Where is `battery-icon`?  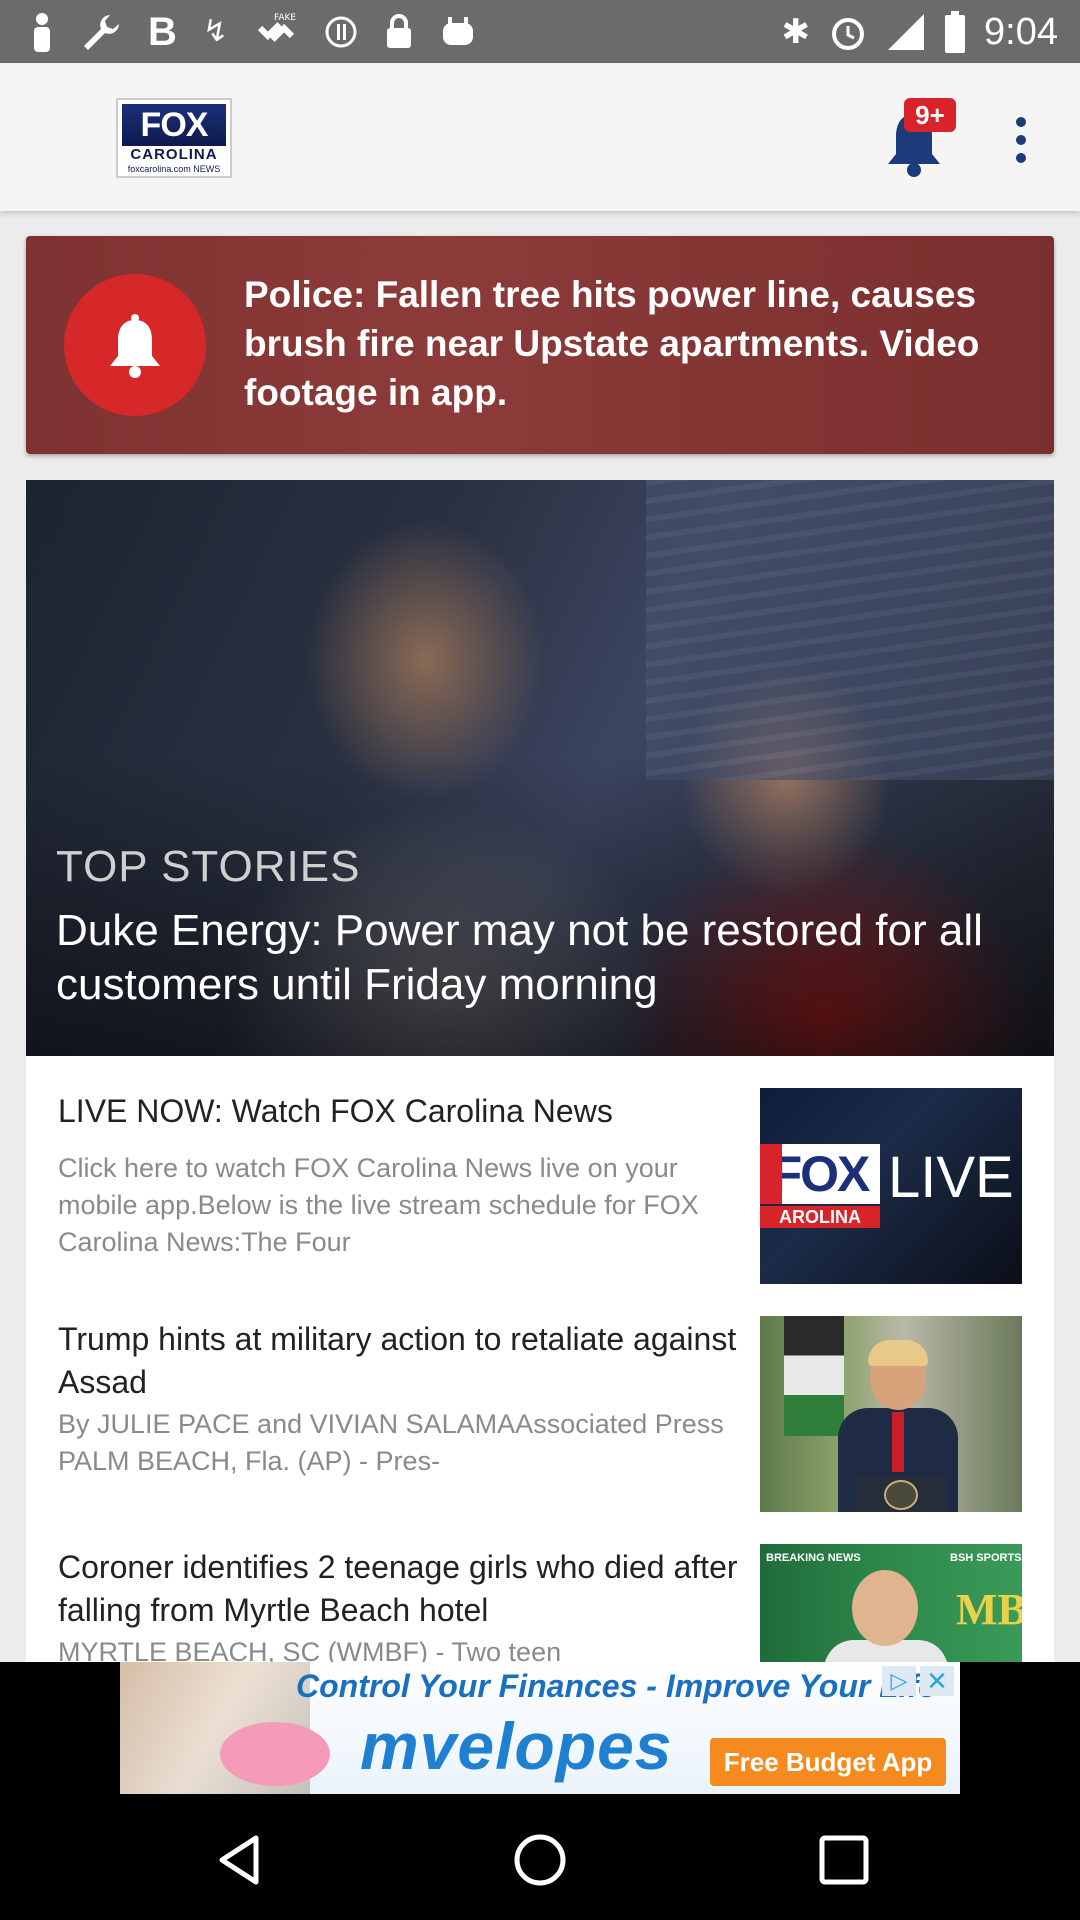
battery-icon is located at coordinates (955, 32).